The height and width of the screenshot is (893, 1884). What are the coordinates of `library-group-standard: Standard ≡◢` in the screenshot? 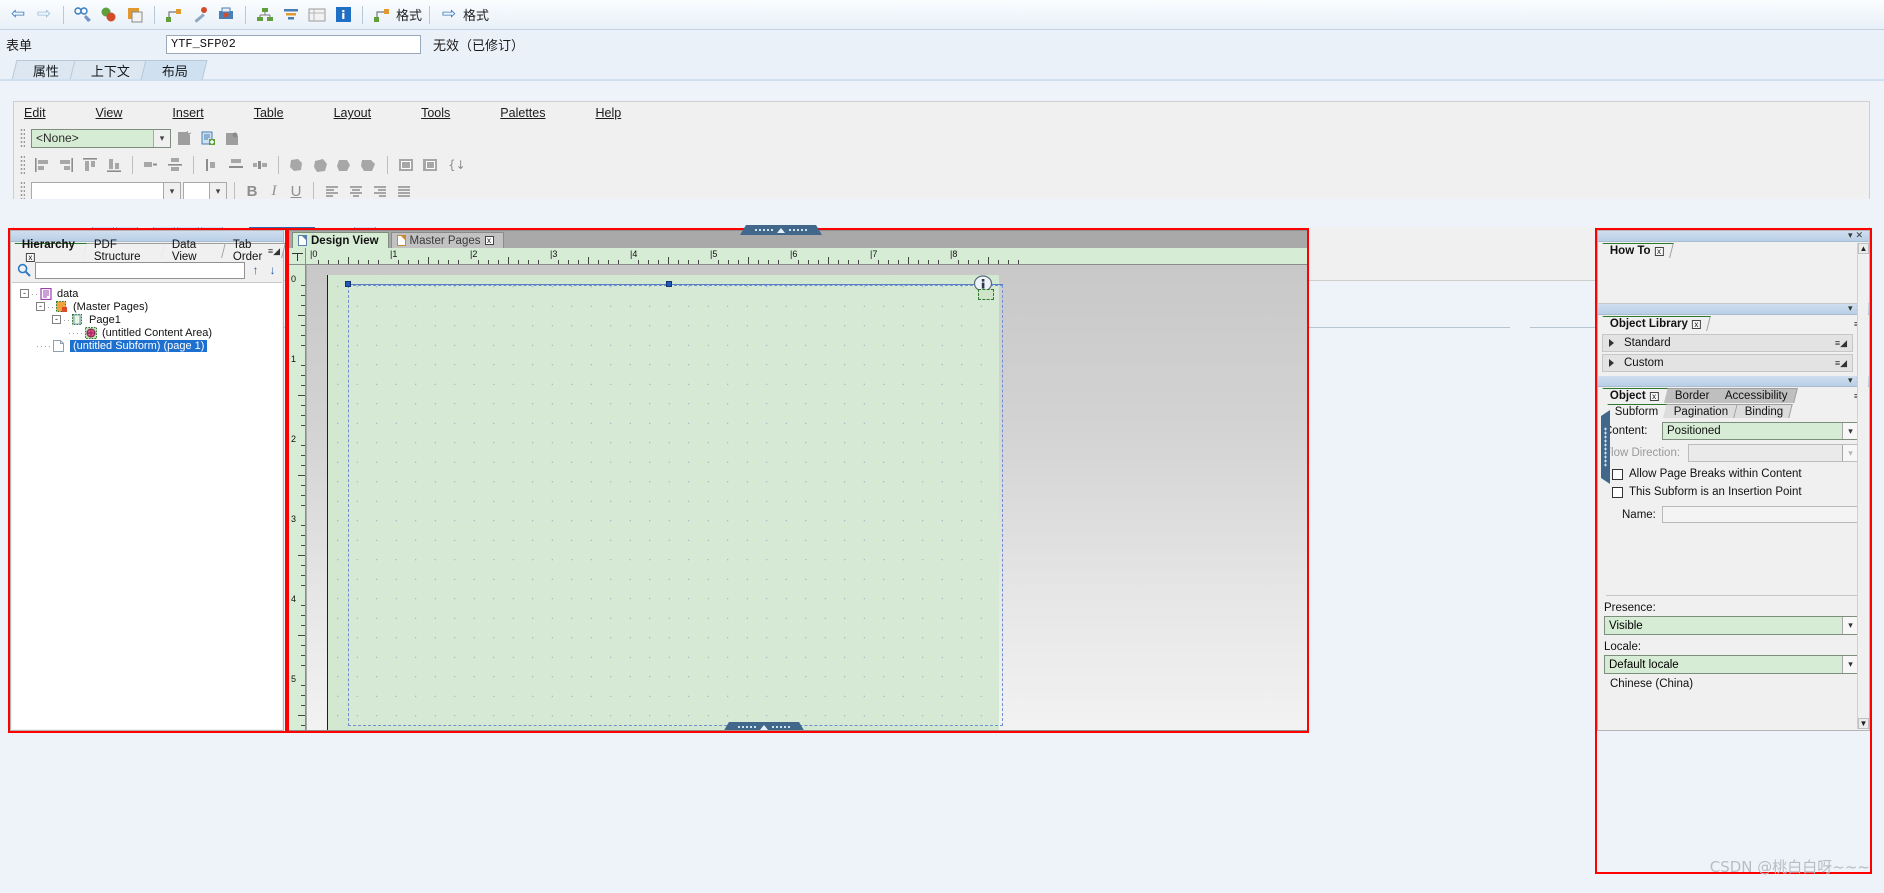 It's located at (1727, 343).